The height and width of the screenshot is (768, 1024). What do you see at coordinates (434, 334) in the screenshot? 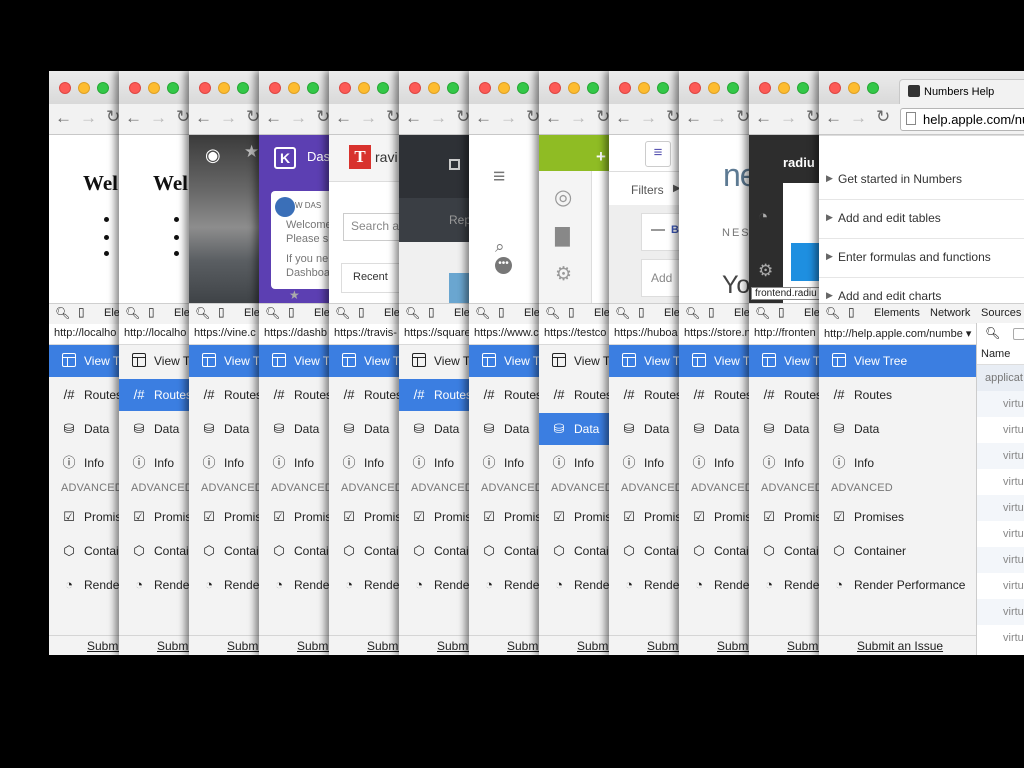
I see `inspected-url: https://square` at bounding box center [434, 334].